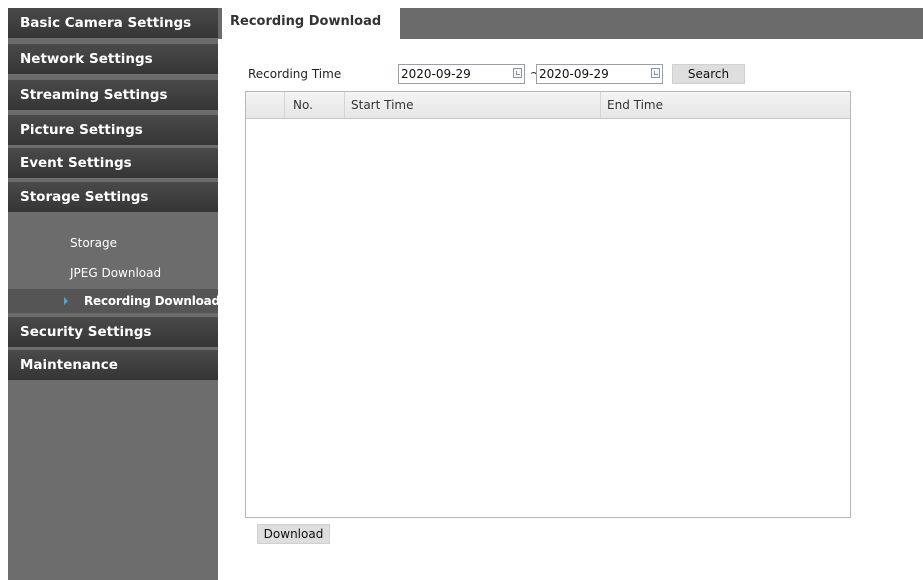 The height and width of the screenshot is (580, 923). What do you see at coordinates (113, 95) in the screenshot?
I see `sidebar-item-streaming-settings: Streaming Settings` at bounding box center [113, 95].